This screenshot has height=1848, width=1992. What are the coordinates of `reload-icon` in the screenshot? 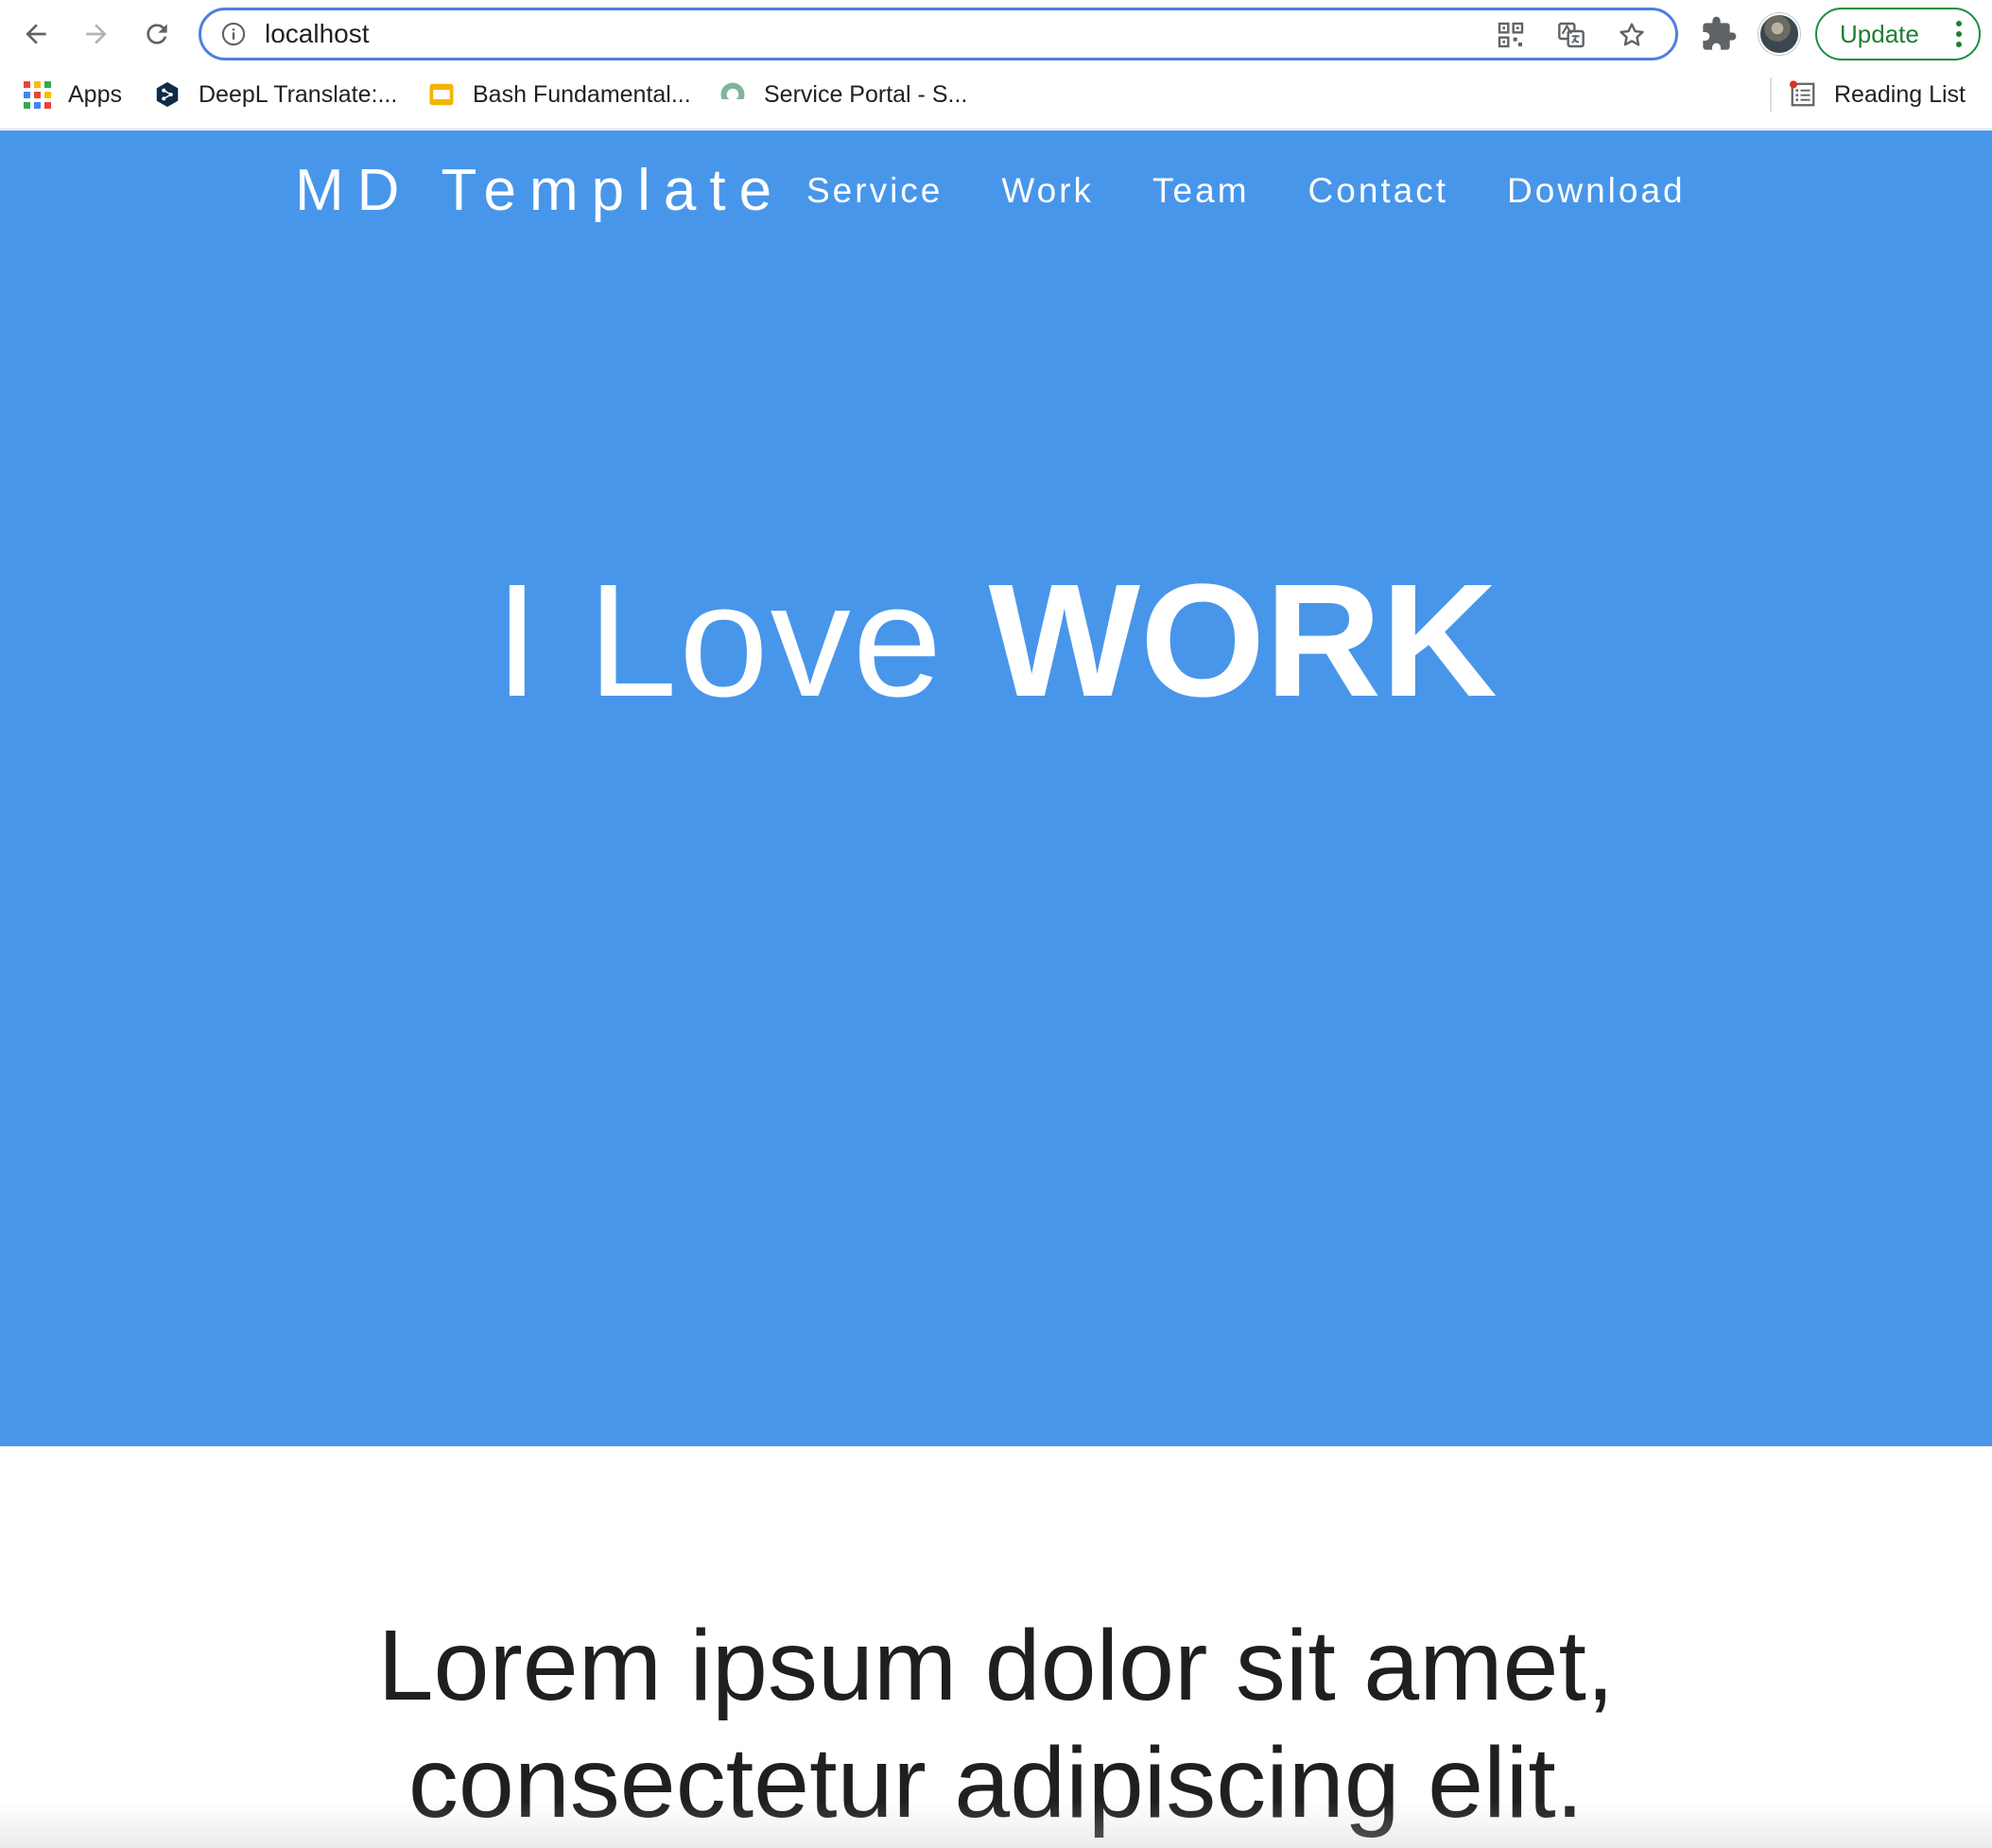 It's located at (157, 34).